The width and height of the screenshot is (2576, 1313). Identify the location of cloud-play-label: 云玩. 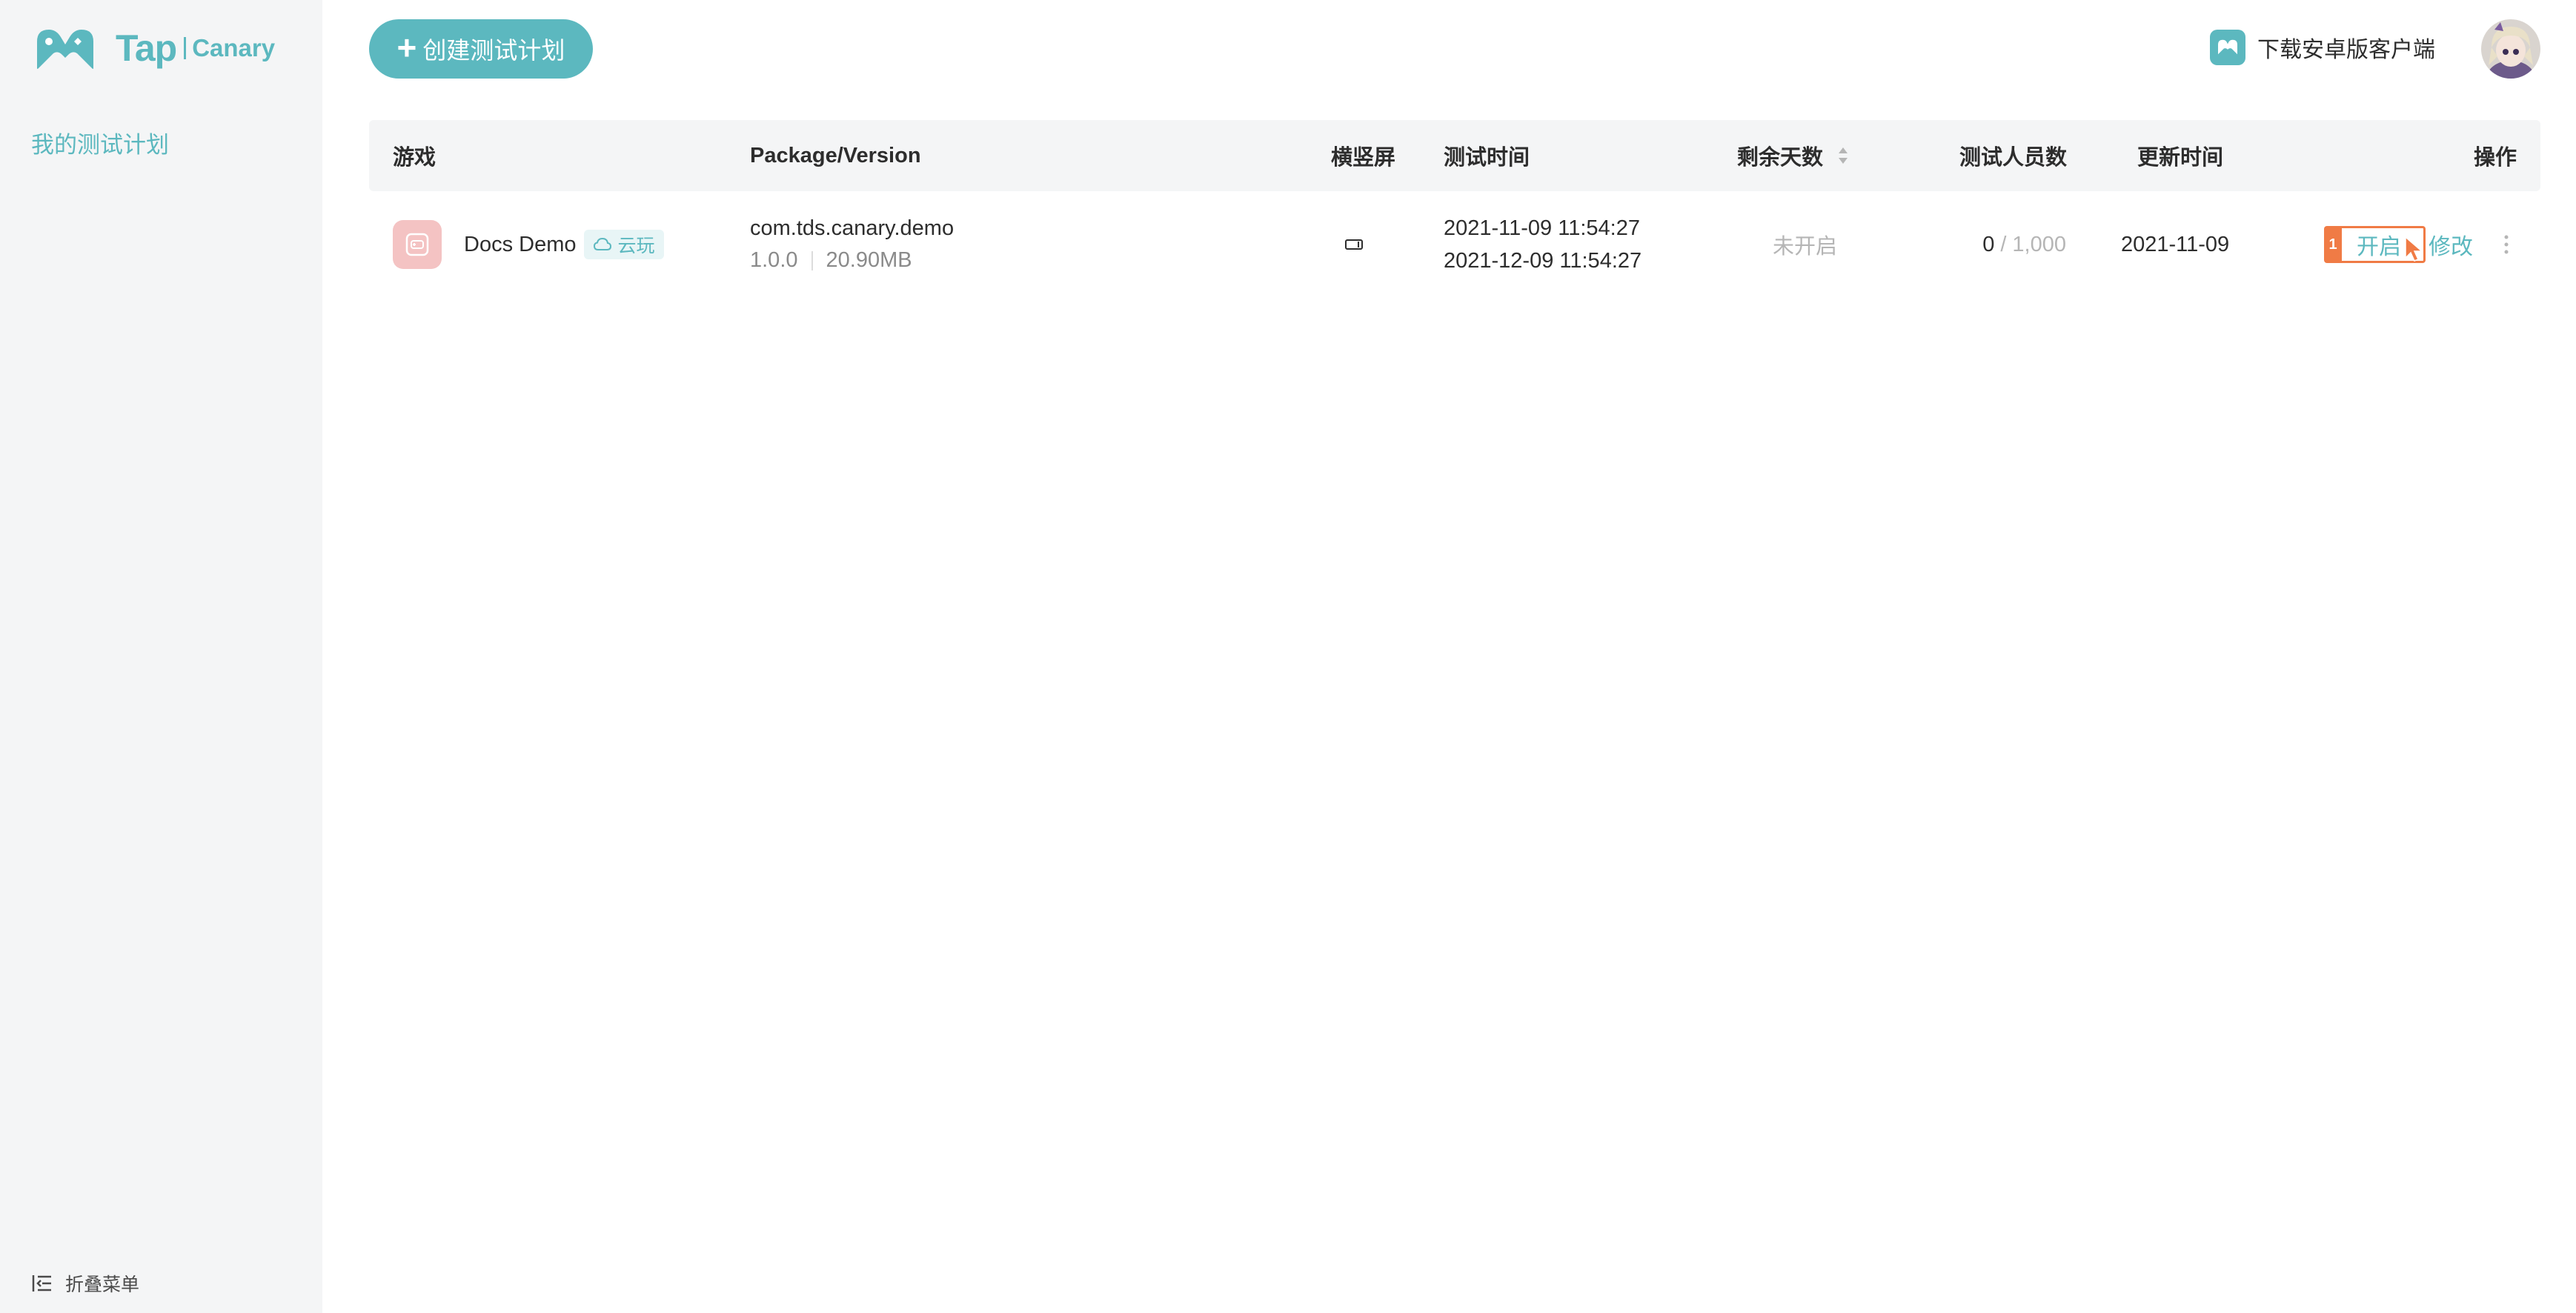
(636, 246).